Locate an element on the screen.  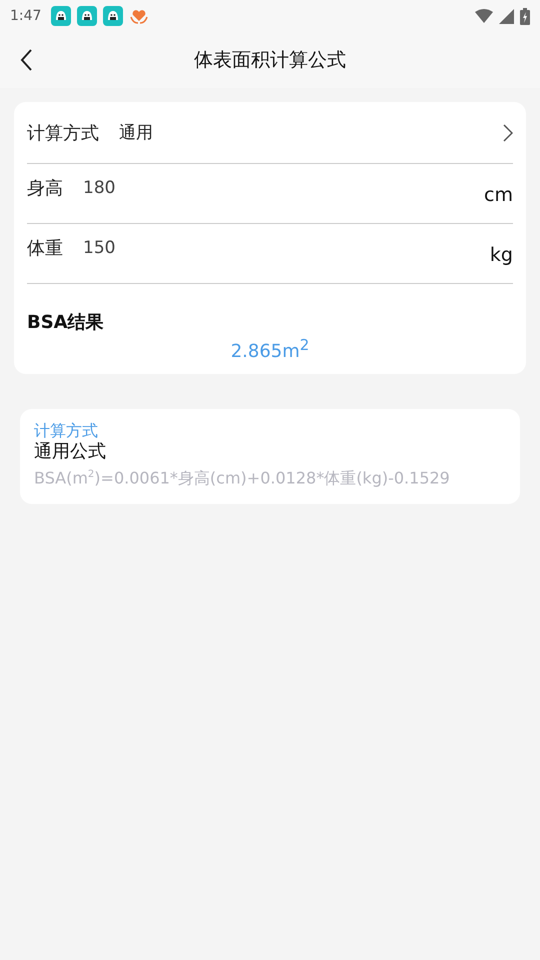
value-input: 150 is located at coordinates (286, 248).